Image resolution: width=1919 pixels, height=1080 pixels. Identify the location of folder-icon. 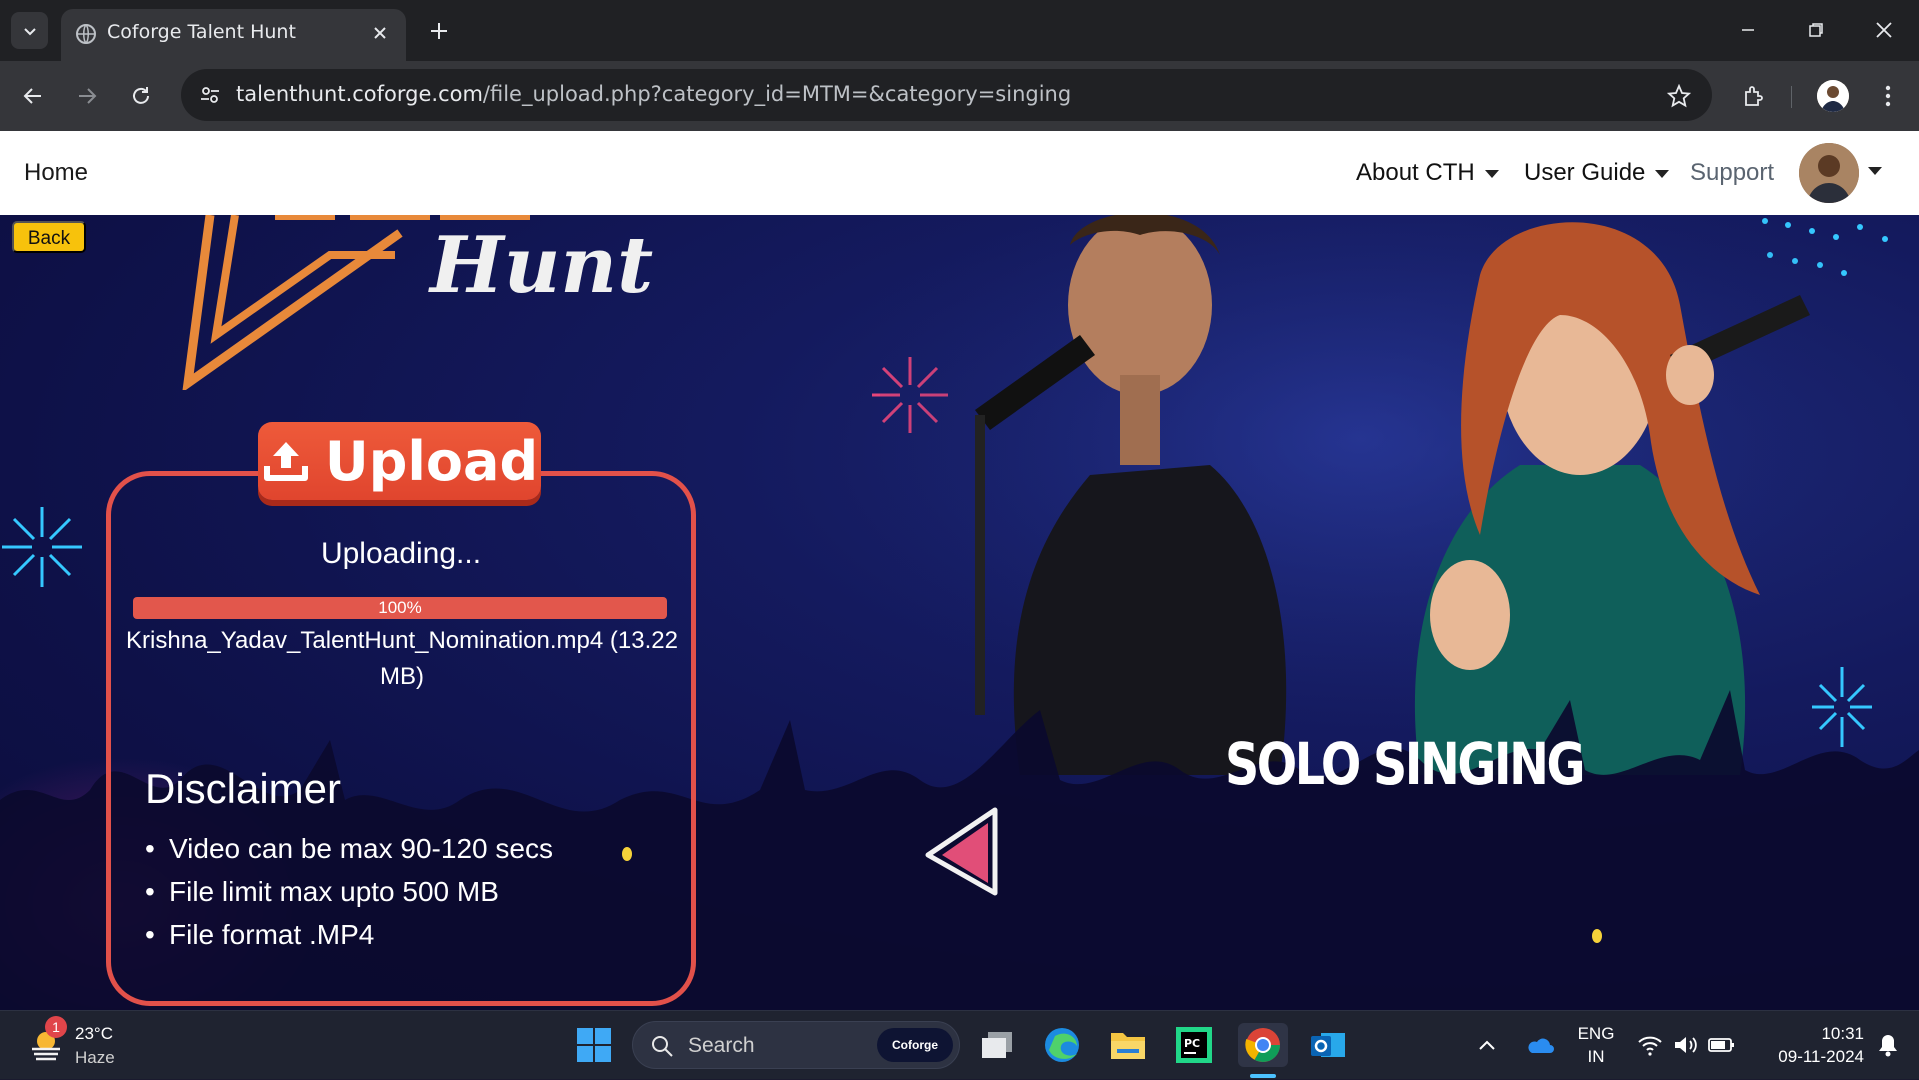
(1128, 1046).